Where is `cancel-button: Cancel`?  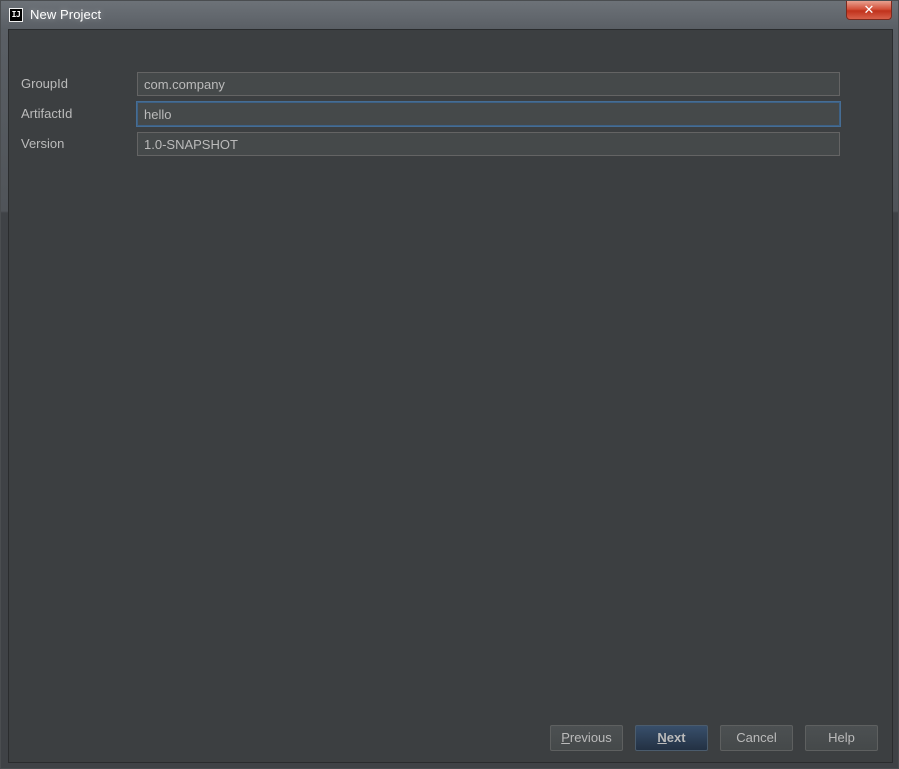
cancel-button: Cancel is located at coordinates (756, 738).